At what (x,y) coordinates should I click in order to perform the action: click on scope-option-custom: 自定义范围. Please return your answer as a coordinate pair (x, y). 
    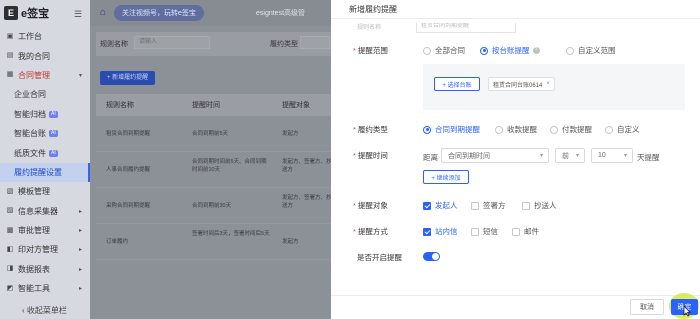
    Looking at the image, I should click on (591, 50).